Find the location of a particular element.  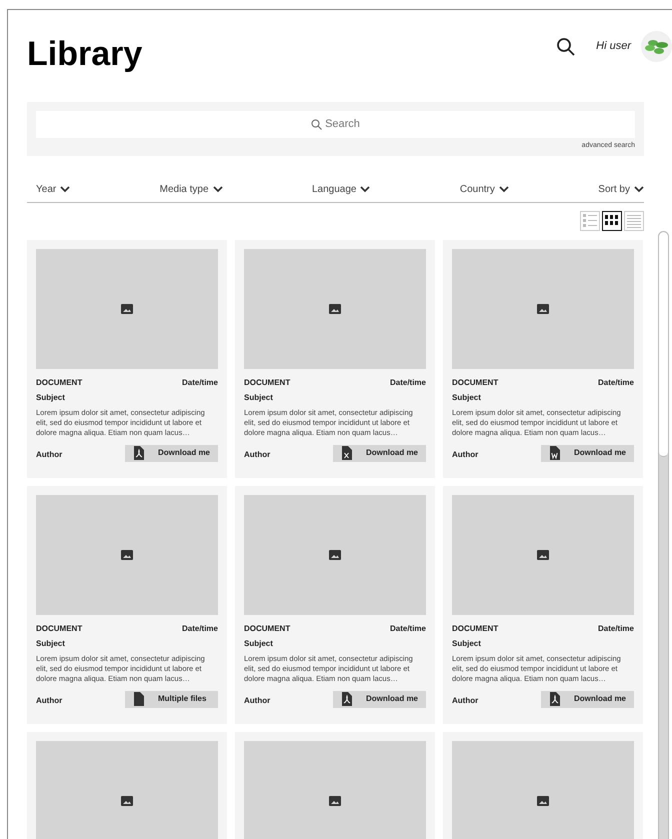

greeting: Hi user is located at coordinates (613, 46).